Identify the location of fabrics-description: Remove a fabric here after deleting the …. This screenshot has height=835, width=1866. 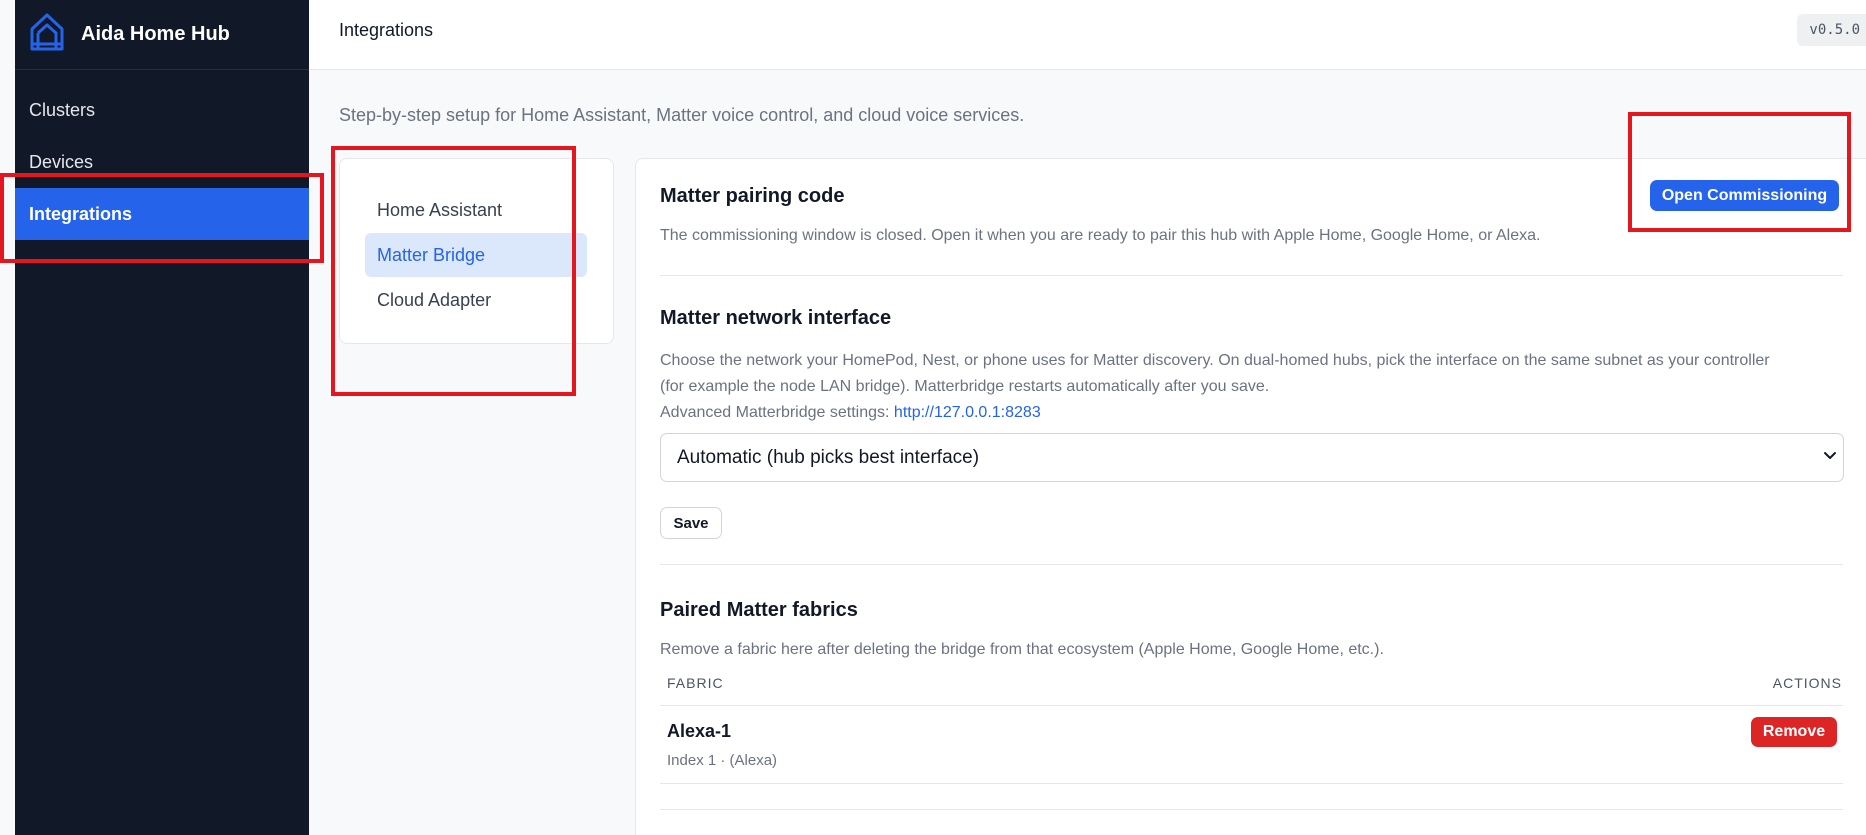
(1022, 649).